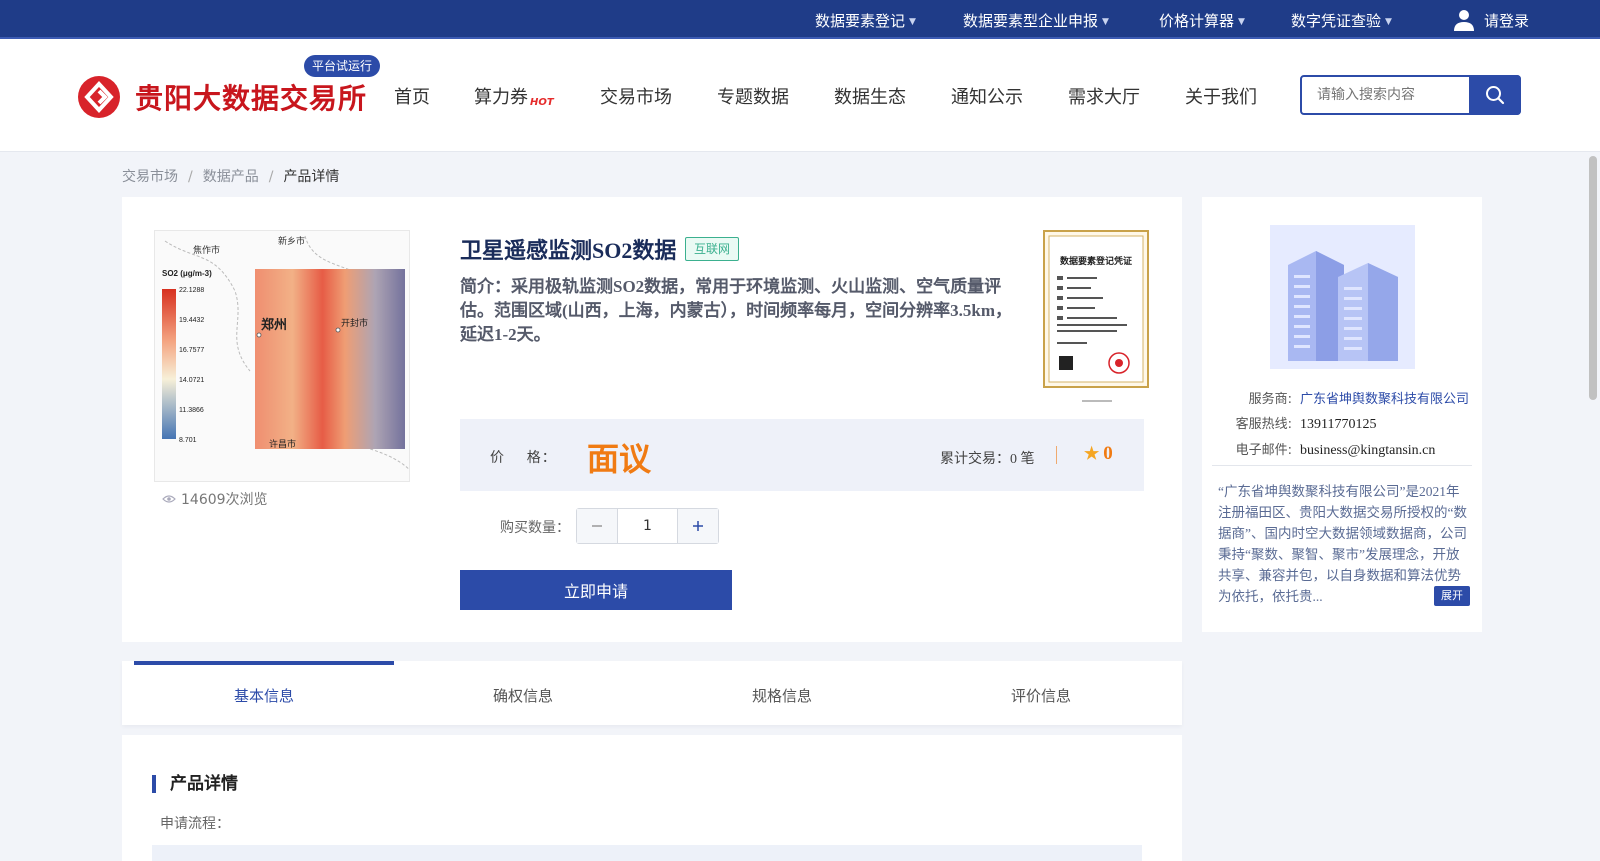  What do you see at coordinates (1387, 95) in the screenshot?
I see `search-input` at bounding box center [1387, 95].